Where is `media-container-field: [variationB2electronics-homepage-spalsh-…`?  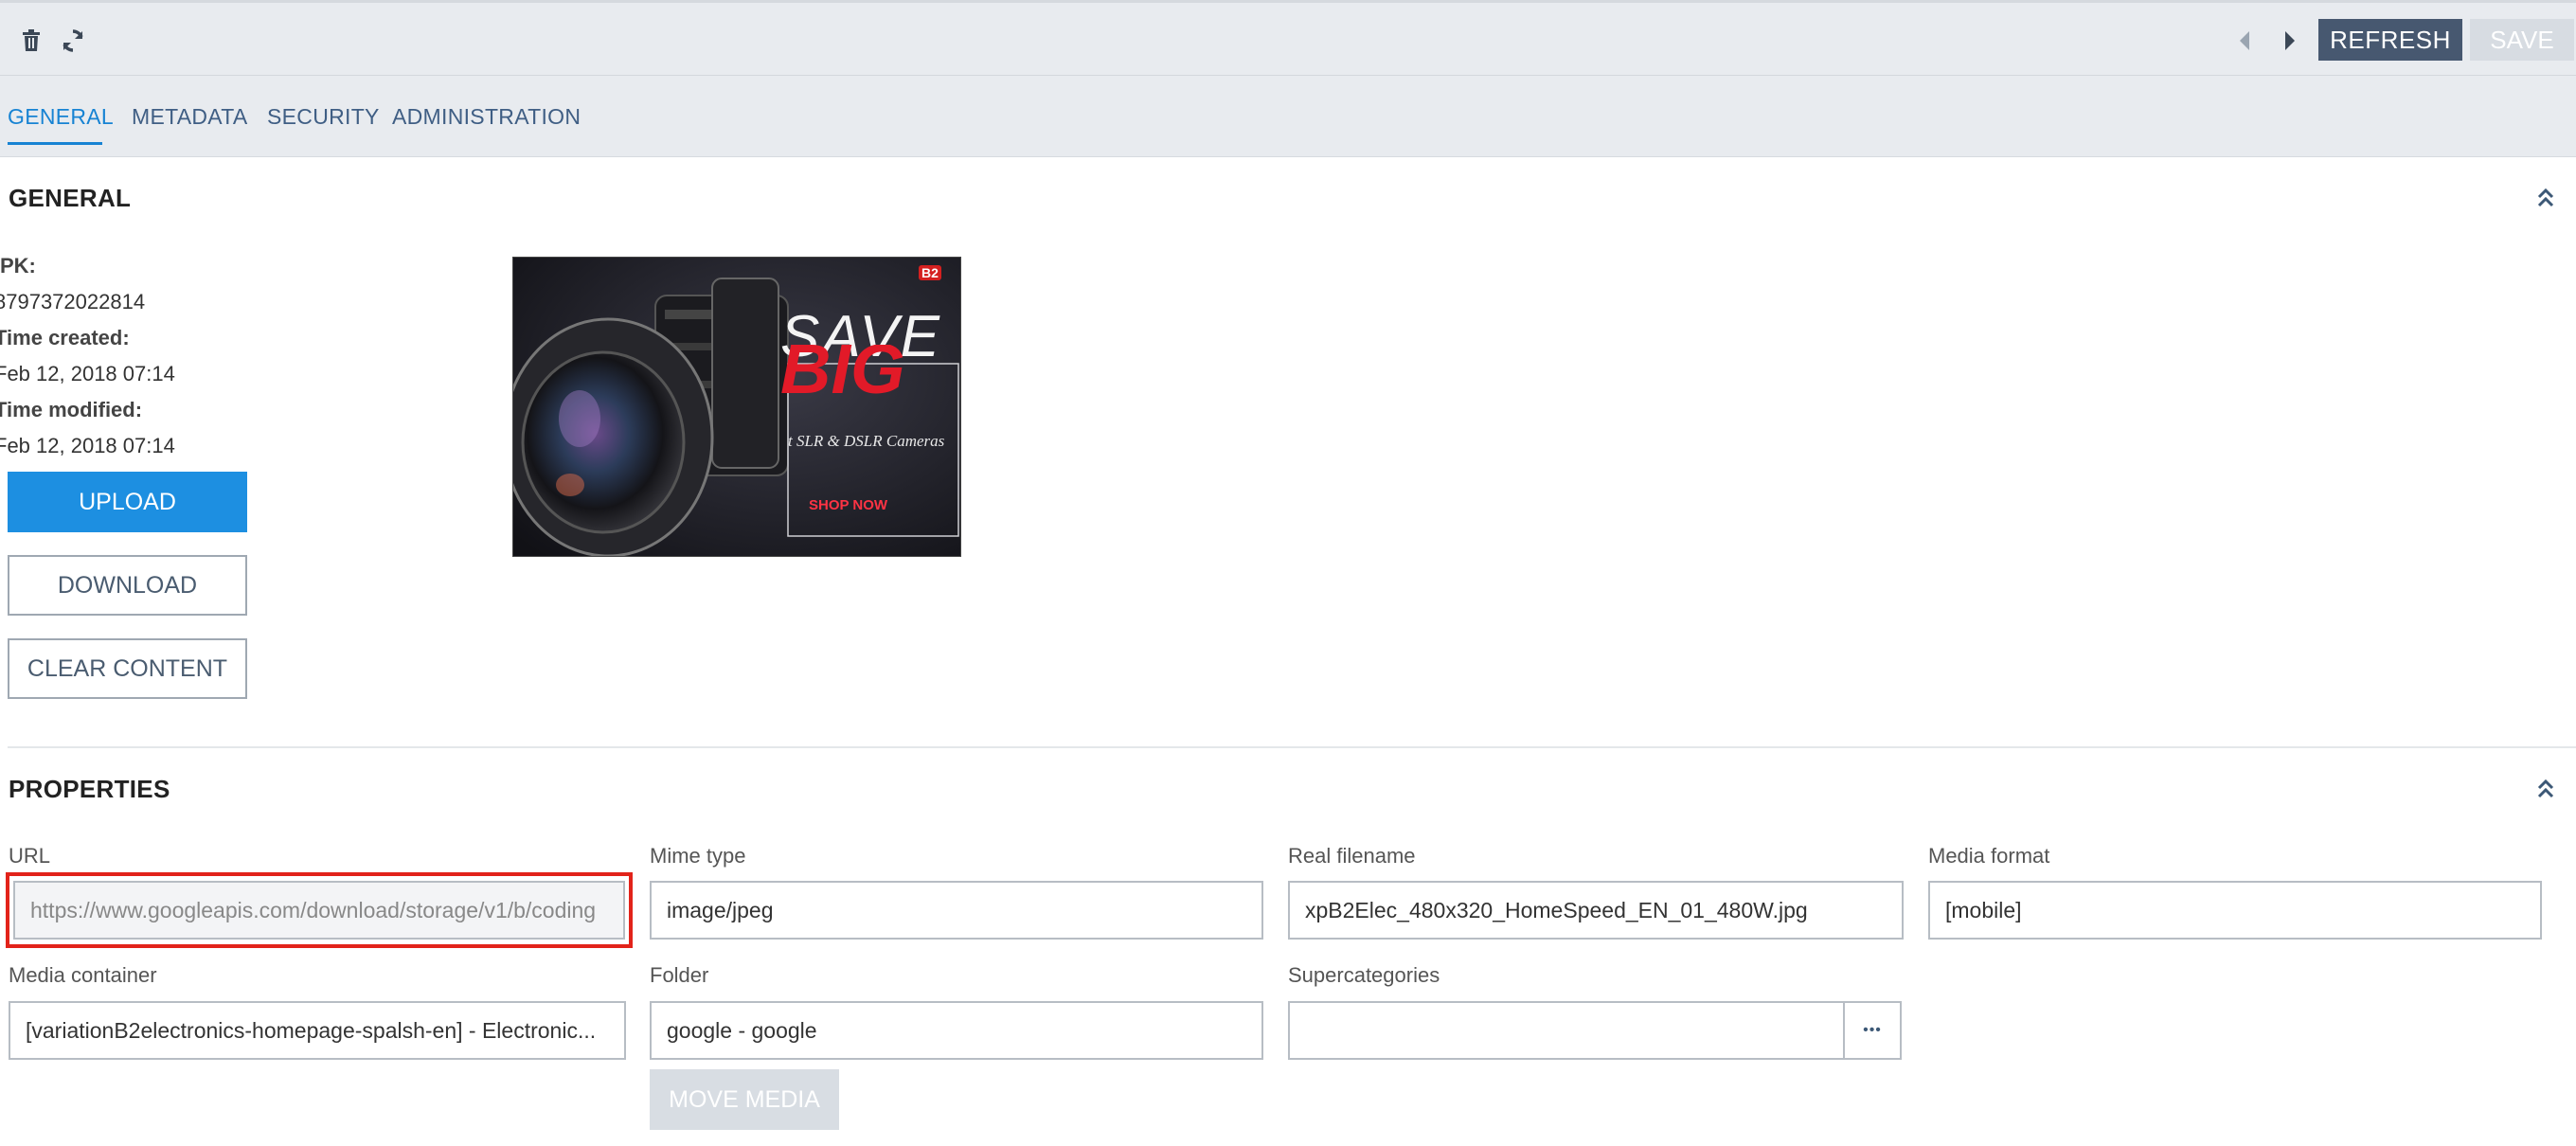 media-container-field: [variationB2electronics-homepage-spalsh-… is located at coordinates (317, 1030).